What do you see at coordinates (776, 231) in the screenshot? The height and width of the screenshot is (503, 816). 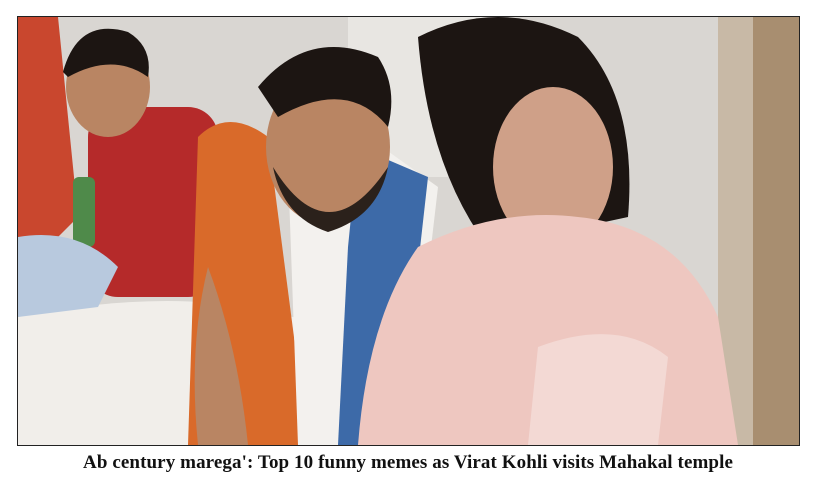 I see `temple-pillar-edge` at bounding box center [776, 231].